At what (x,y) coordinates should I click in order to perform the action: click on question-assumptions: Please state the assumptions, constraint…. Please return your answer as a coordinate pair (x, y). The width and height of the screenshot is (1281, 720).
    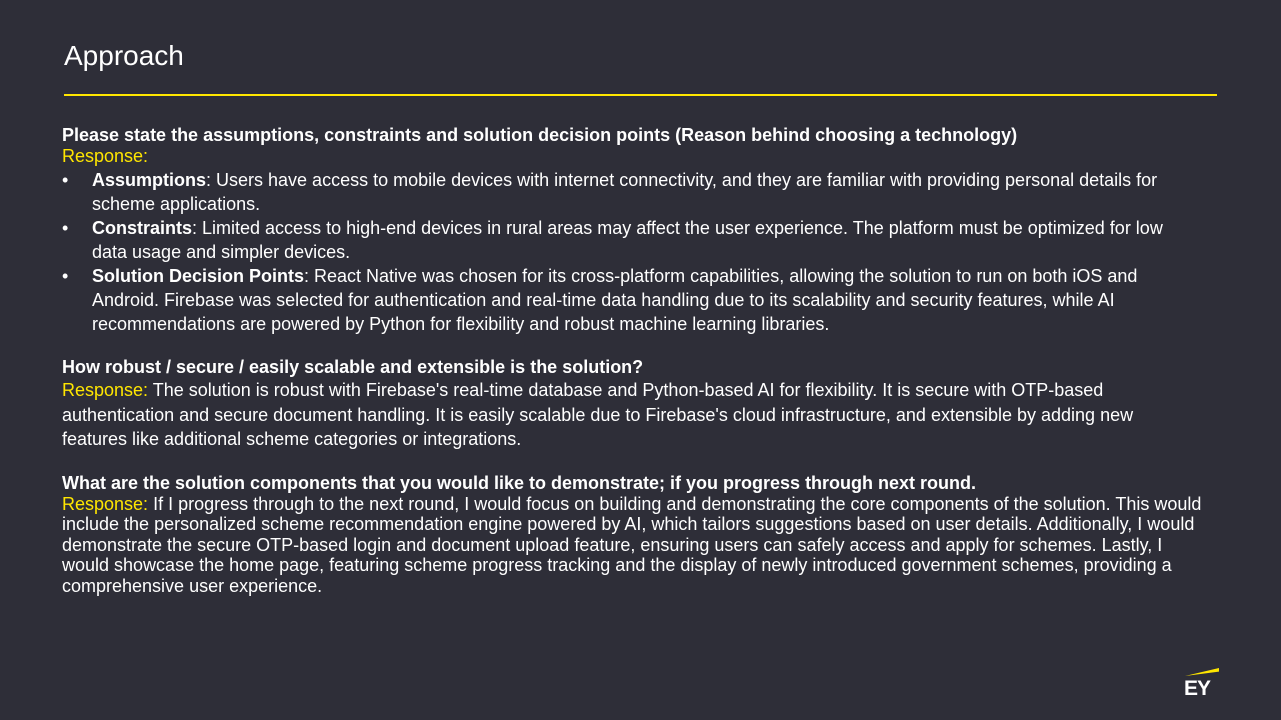
    Looking at the image, I should click on (540, 135).